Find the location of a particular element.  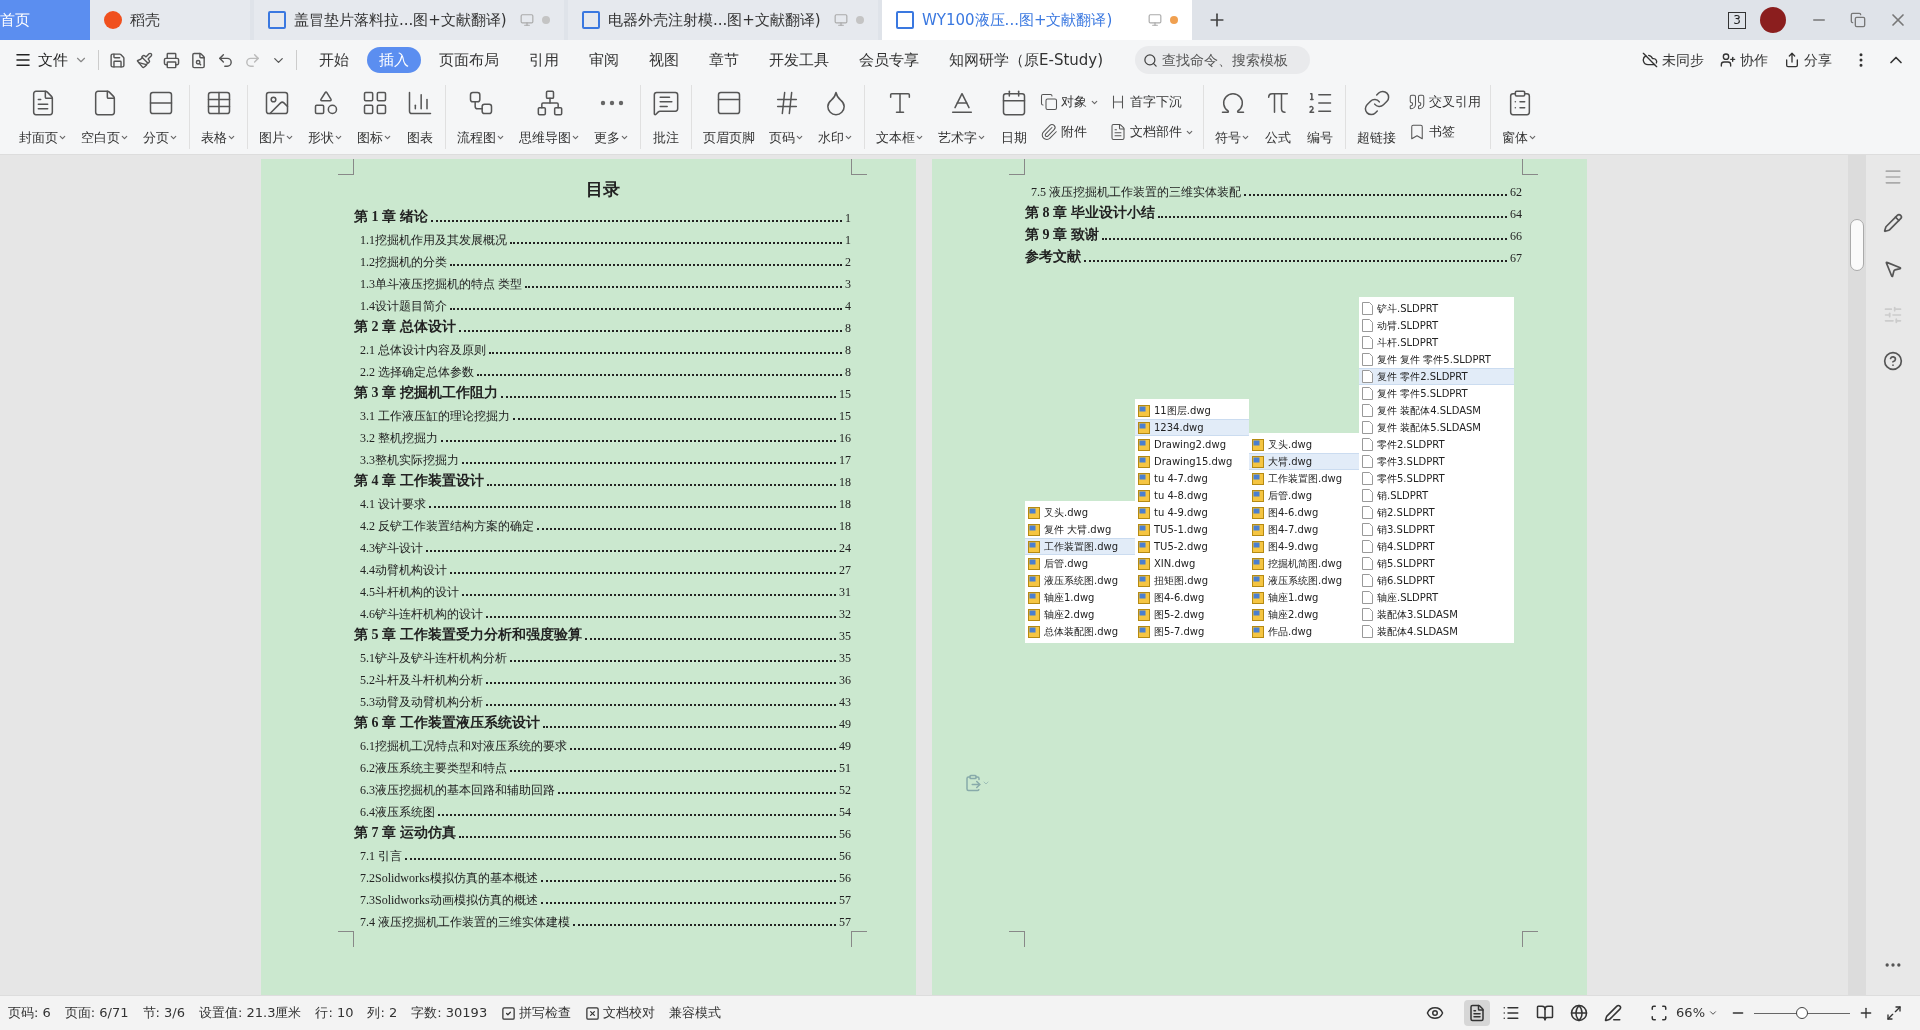

file-item: Drawing15.dwg is located at coordinates (1192, 461).